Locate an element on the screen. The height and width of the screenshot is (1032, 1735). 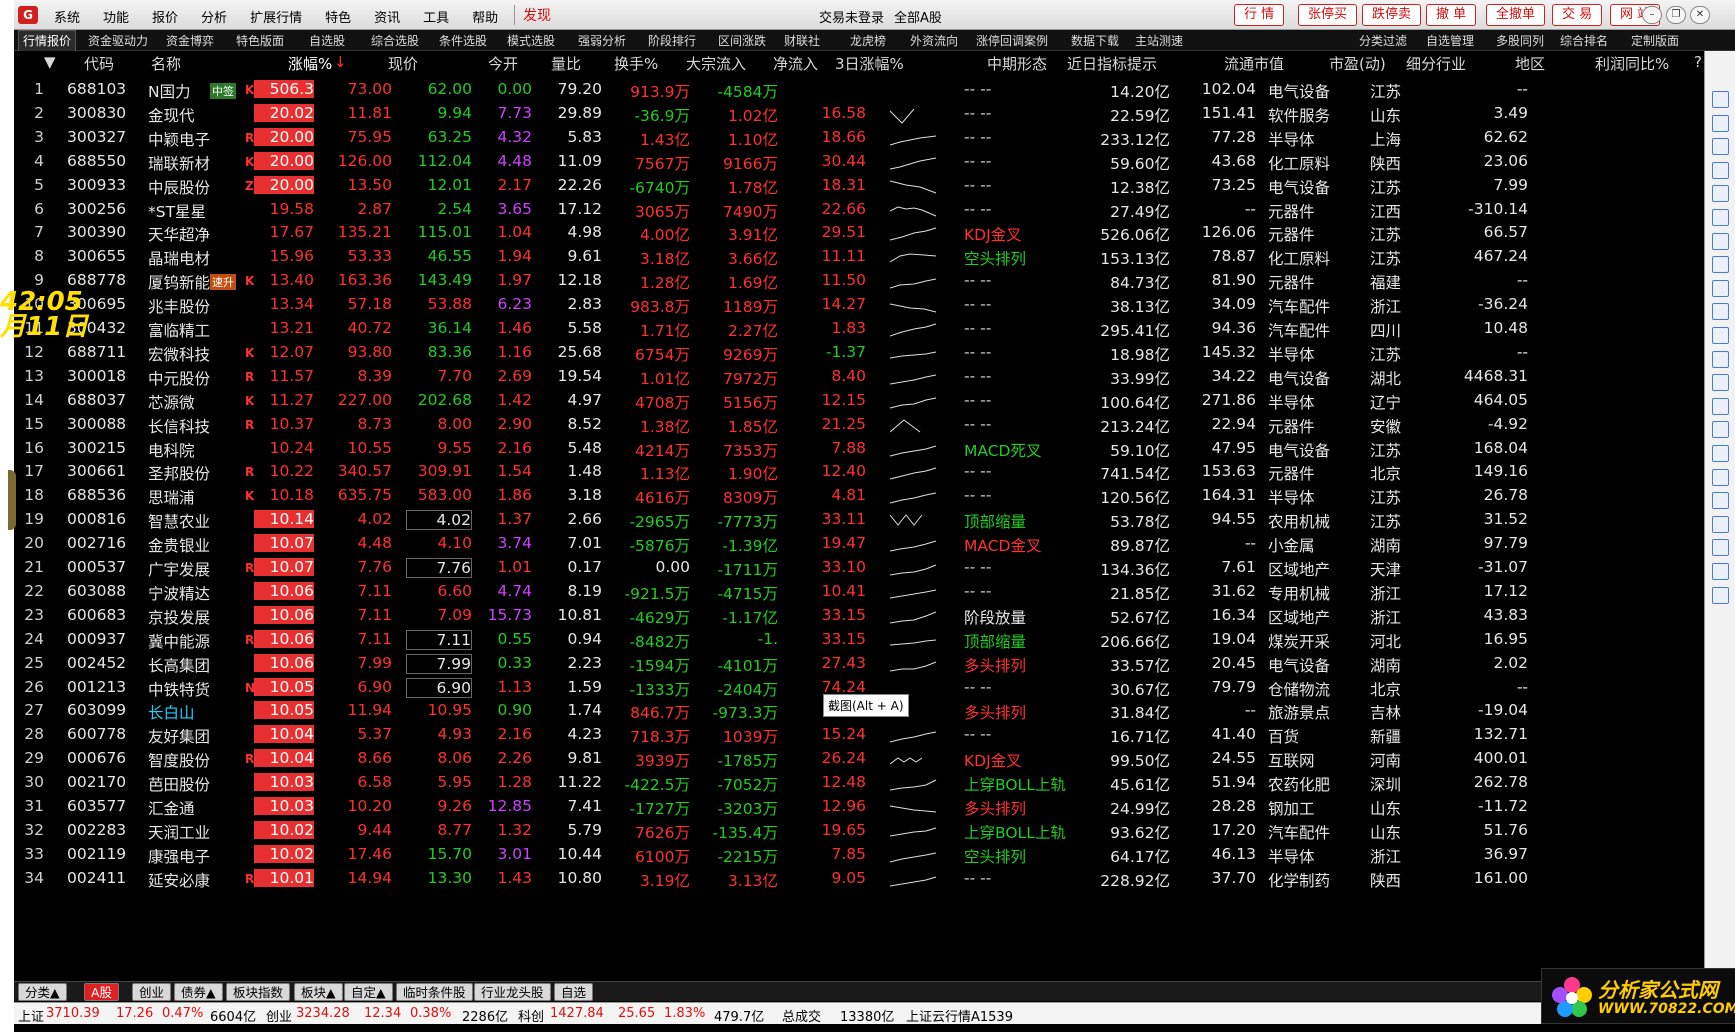
stock-name: N国力 is located at coordinates (169, 91).